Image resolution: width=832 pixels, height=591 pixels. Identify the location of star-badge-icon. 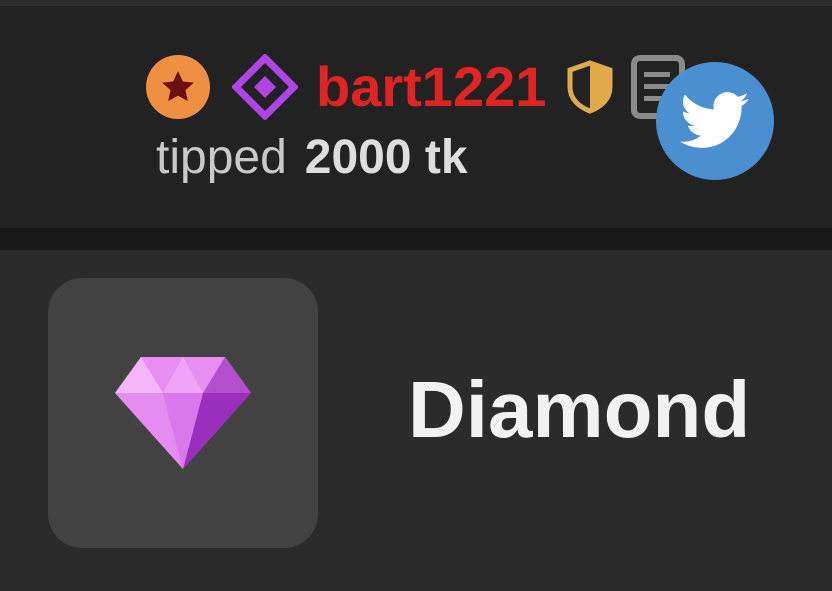
(178, 87).